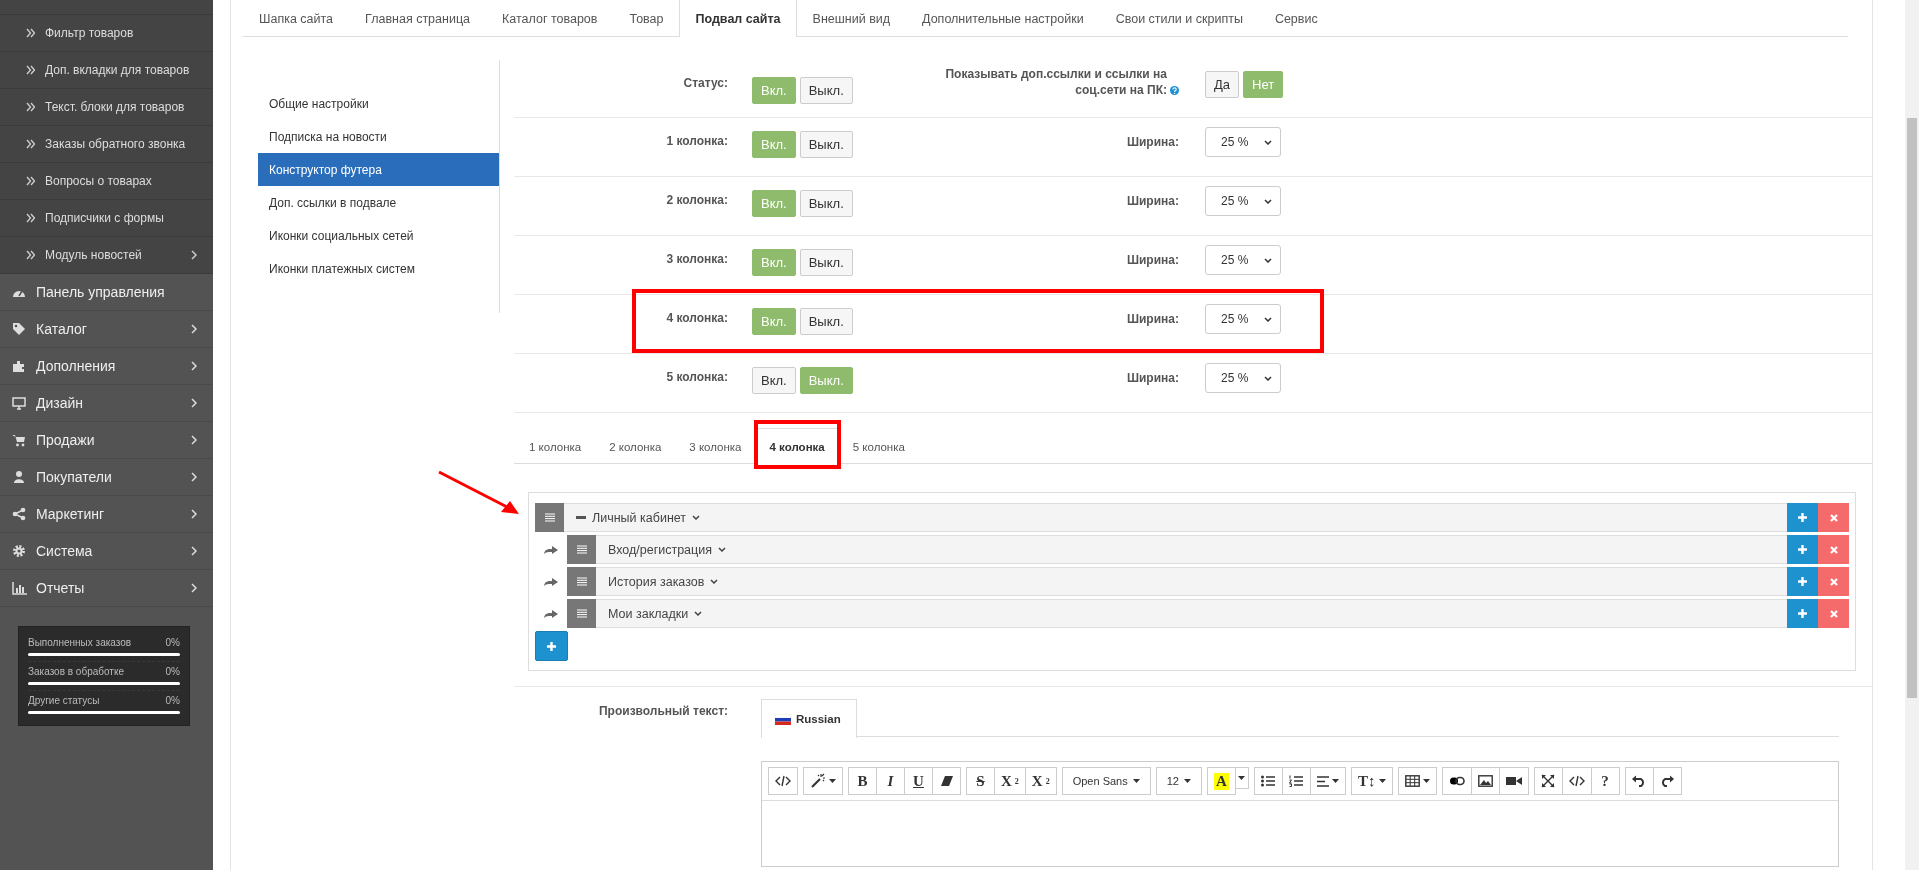  What do you see at coordinates (106, 440) in the screenshot?
I see `menu-item: Продажи` at bounding box center [106, 440].